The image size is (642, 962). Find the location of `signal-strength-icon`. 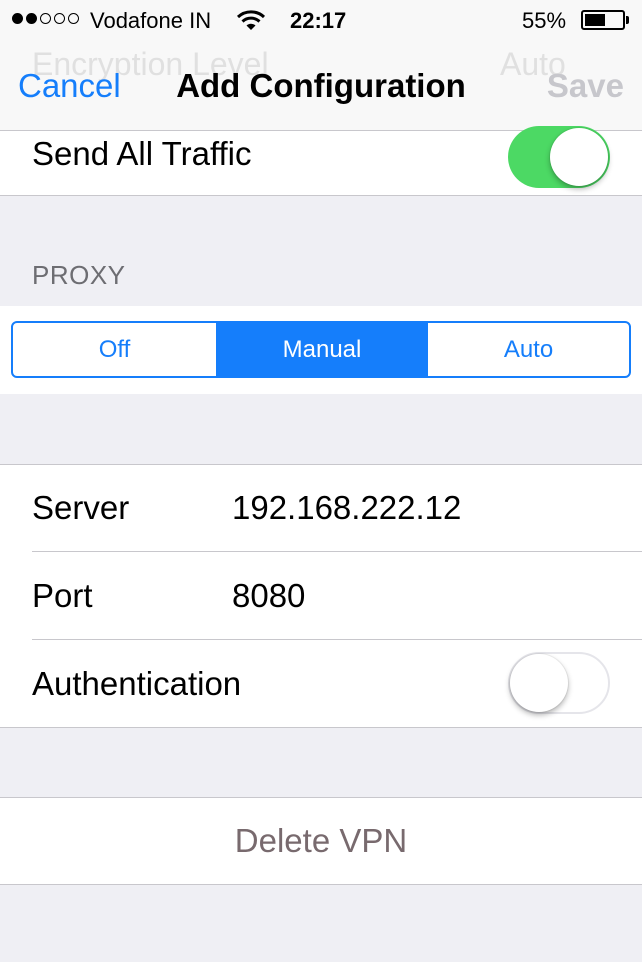

signal-strength-icon is located at coordinates (45, 18).